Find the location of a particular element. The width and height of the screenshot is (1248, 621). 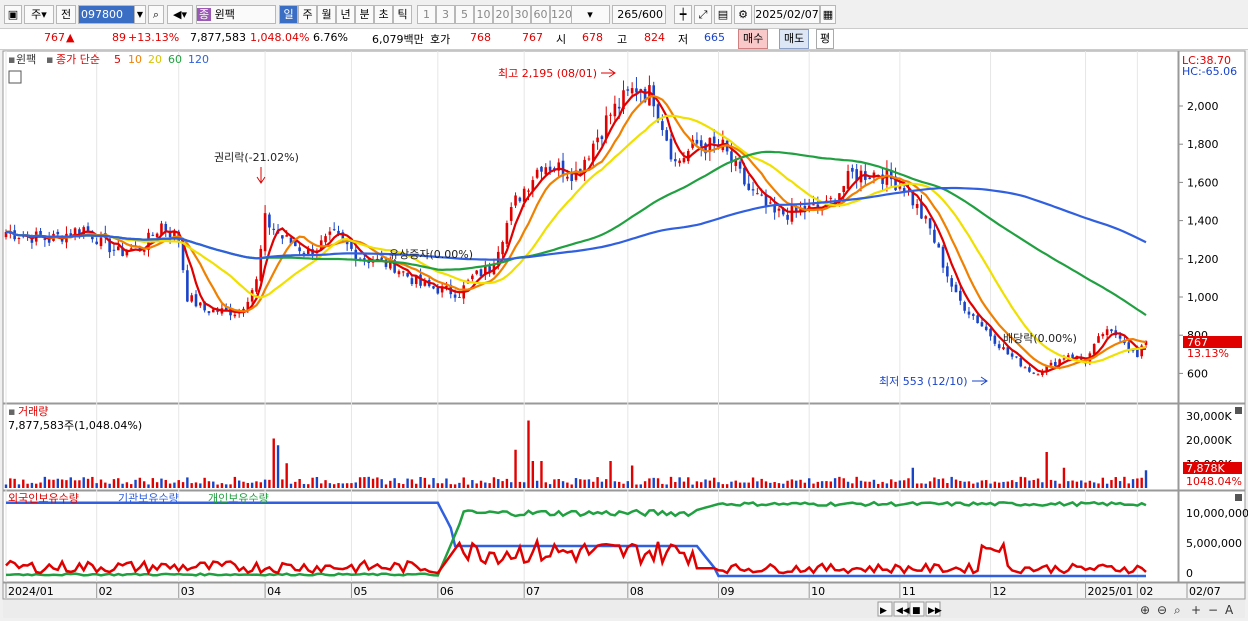

holder-tick-label: 10,000,000 is located at coordinates (1217, 513).